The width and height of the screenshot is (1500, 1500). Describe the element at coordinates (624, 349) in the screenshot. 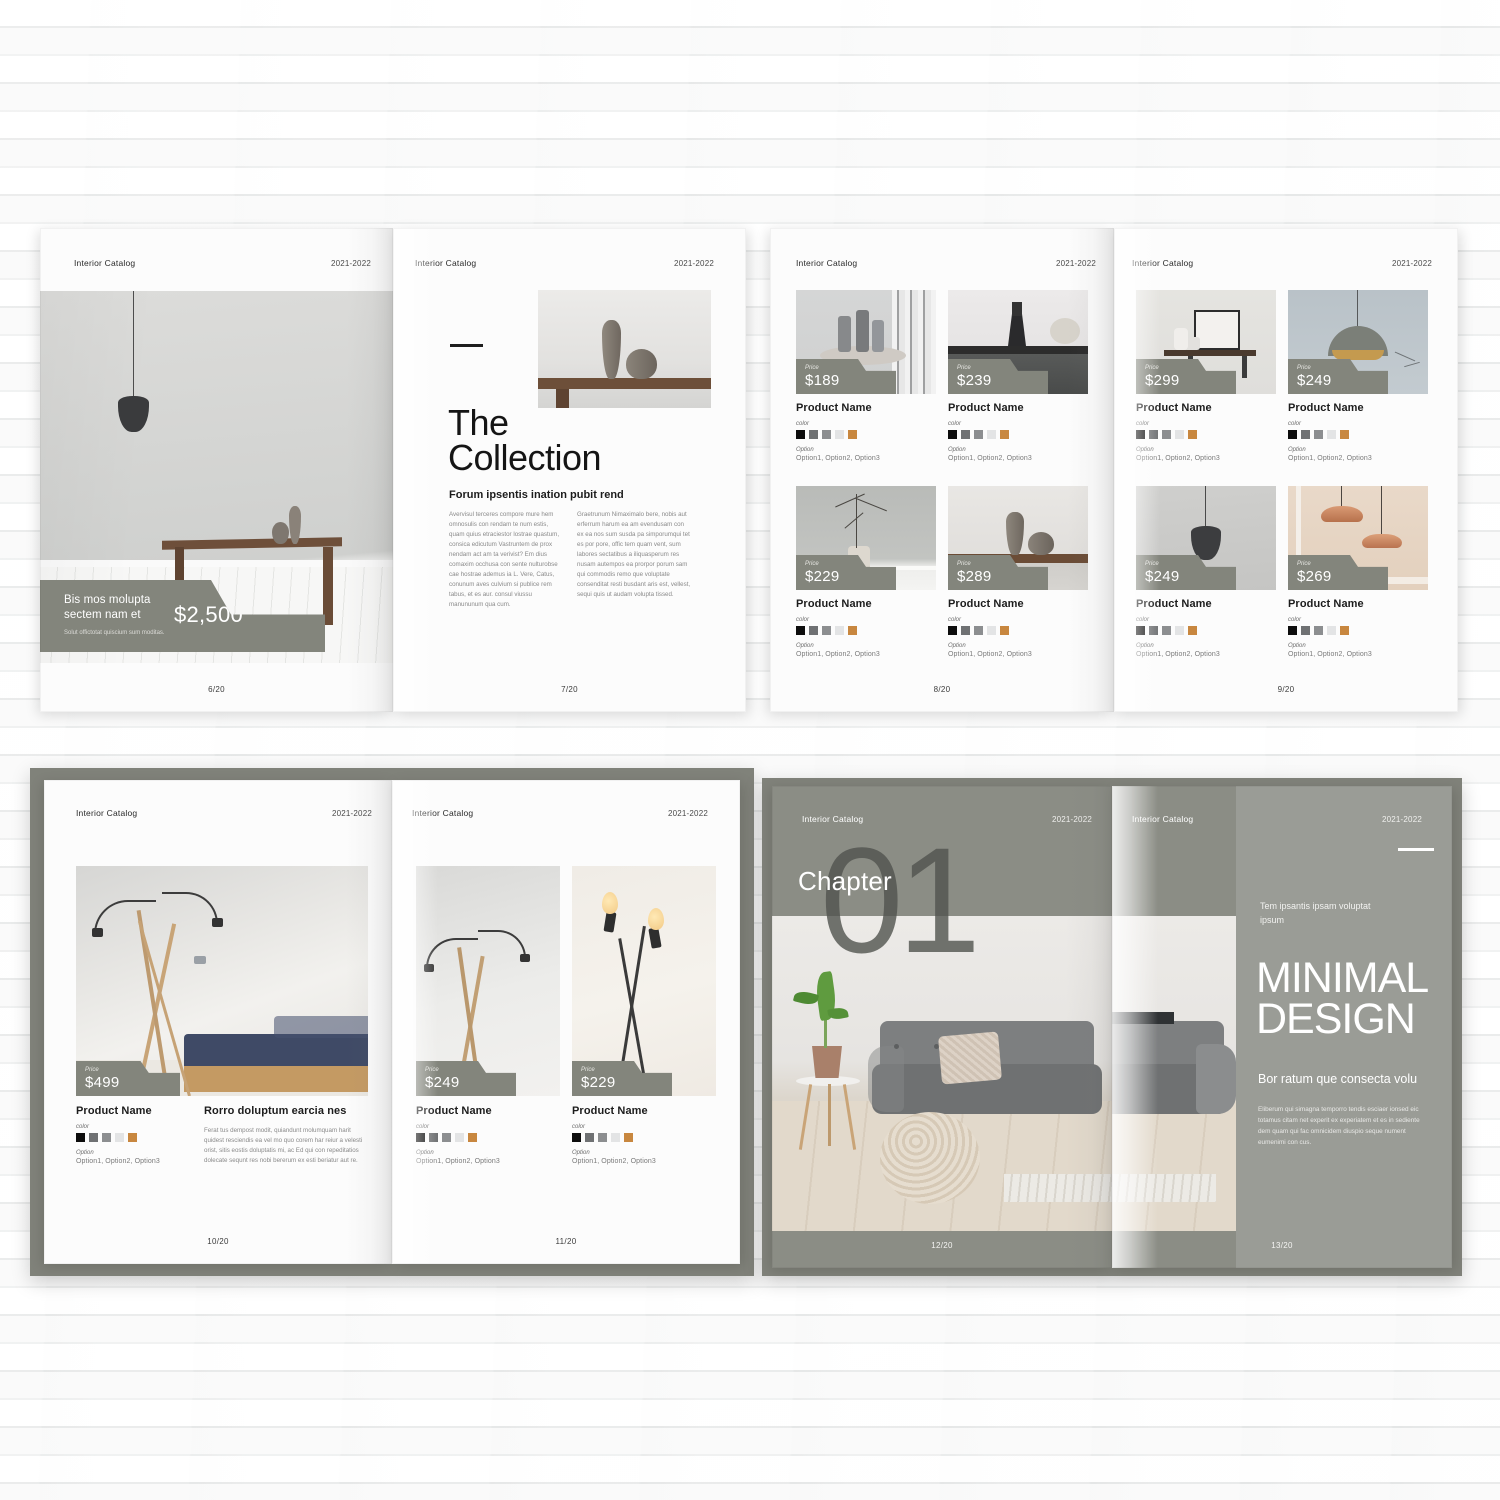

I see `vase-photo` at that location.